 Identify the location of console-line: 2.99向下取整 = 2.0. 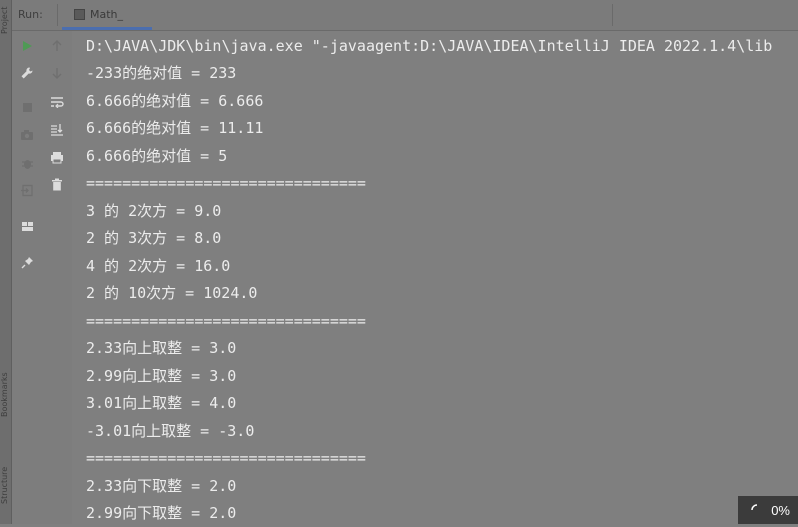
(161, 513).